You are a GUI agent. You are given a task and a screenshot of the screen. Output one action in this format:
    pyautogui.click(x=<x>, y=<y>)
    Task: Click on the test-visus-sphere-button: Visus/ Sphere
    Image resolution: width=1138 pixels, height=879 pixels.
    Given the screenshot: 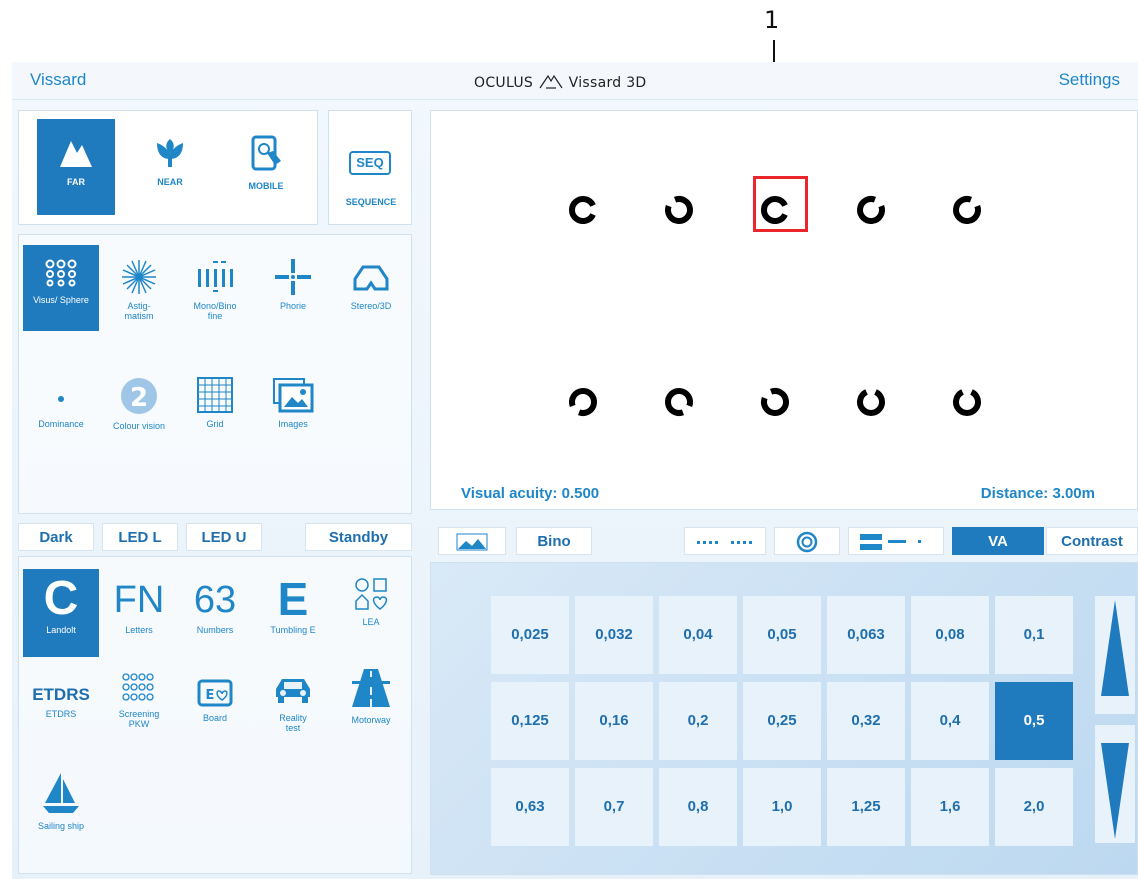 What is the action you would take?
    pyautogui.click(x=61, y=288)
    